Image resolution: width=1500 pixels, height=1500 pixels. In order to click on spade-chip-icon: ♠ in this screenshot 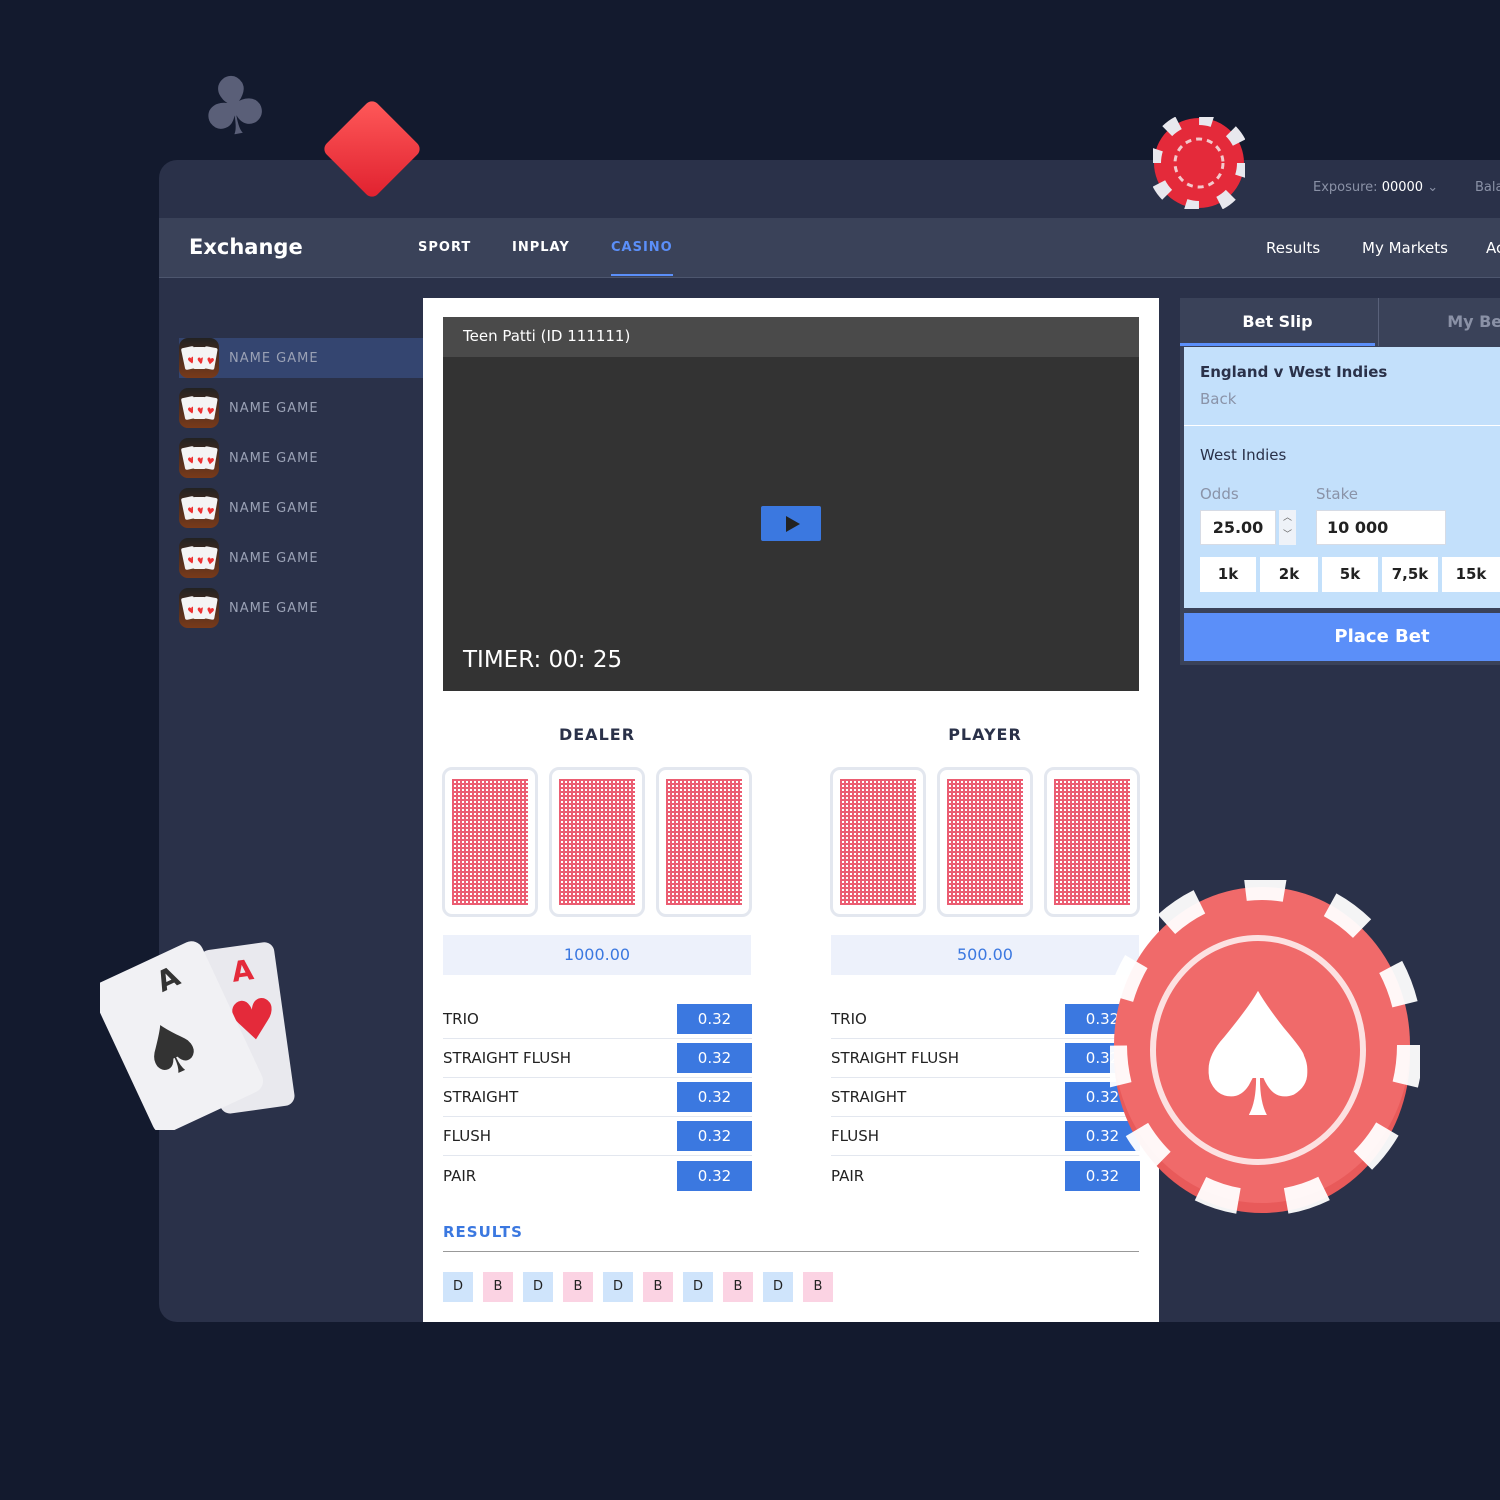, I will do `click(1265, 1048)`.